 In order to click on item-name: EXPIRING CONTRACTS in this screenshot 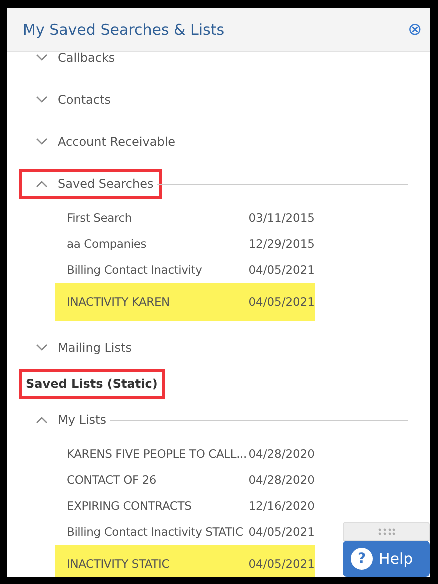, I will do `click(130, 506)`.